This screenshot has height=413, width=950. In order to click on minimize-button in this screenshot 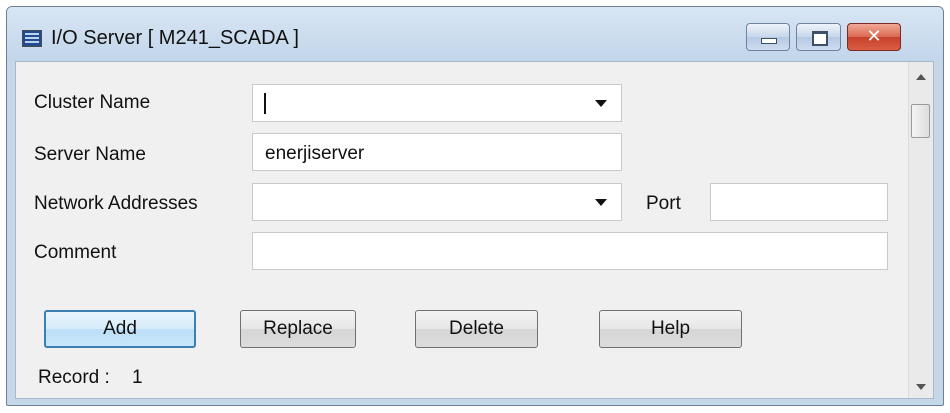, I will do `click(768, 37)`.